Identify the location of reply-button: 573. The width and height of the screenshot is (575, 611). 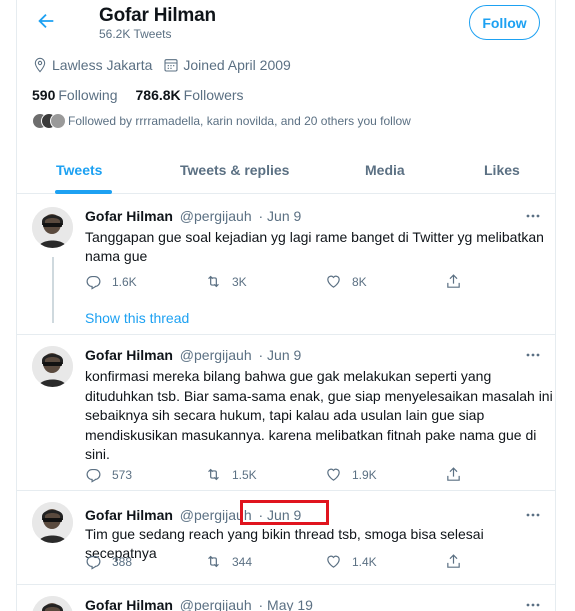
(145, 474).